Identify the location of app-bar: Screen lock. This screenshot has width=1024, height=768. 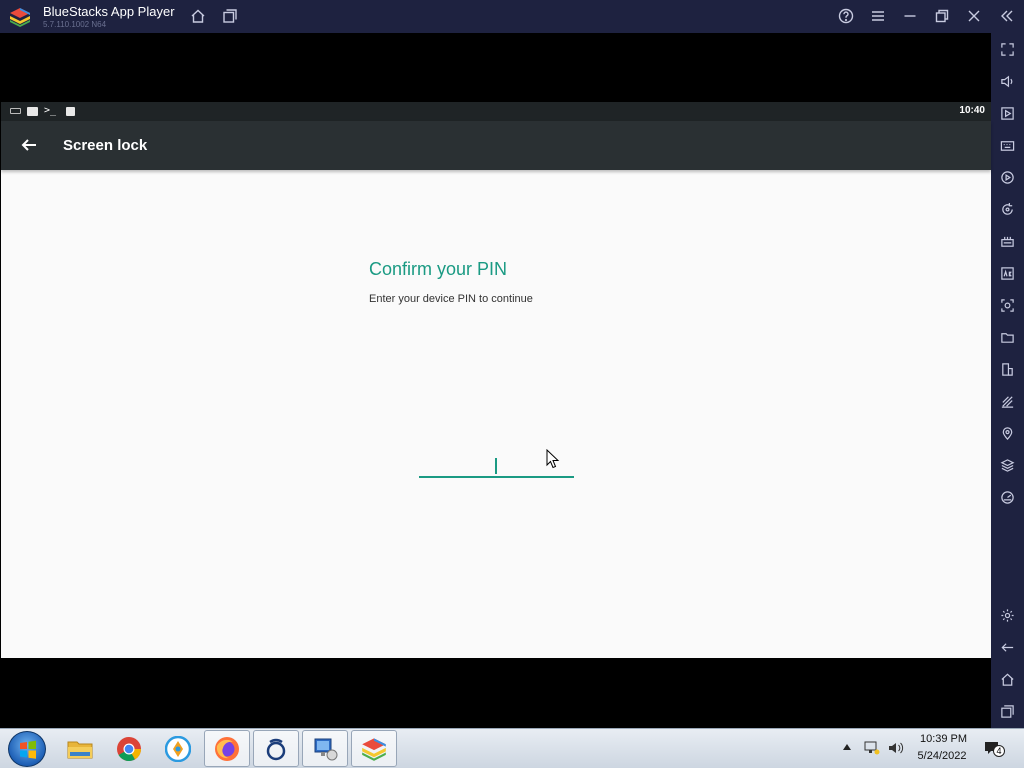
(496, 145).